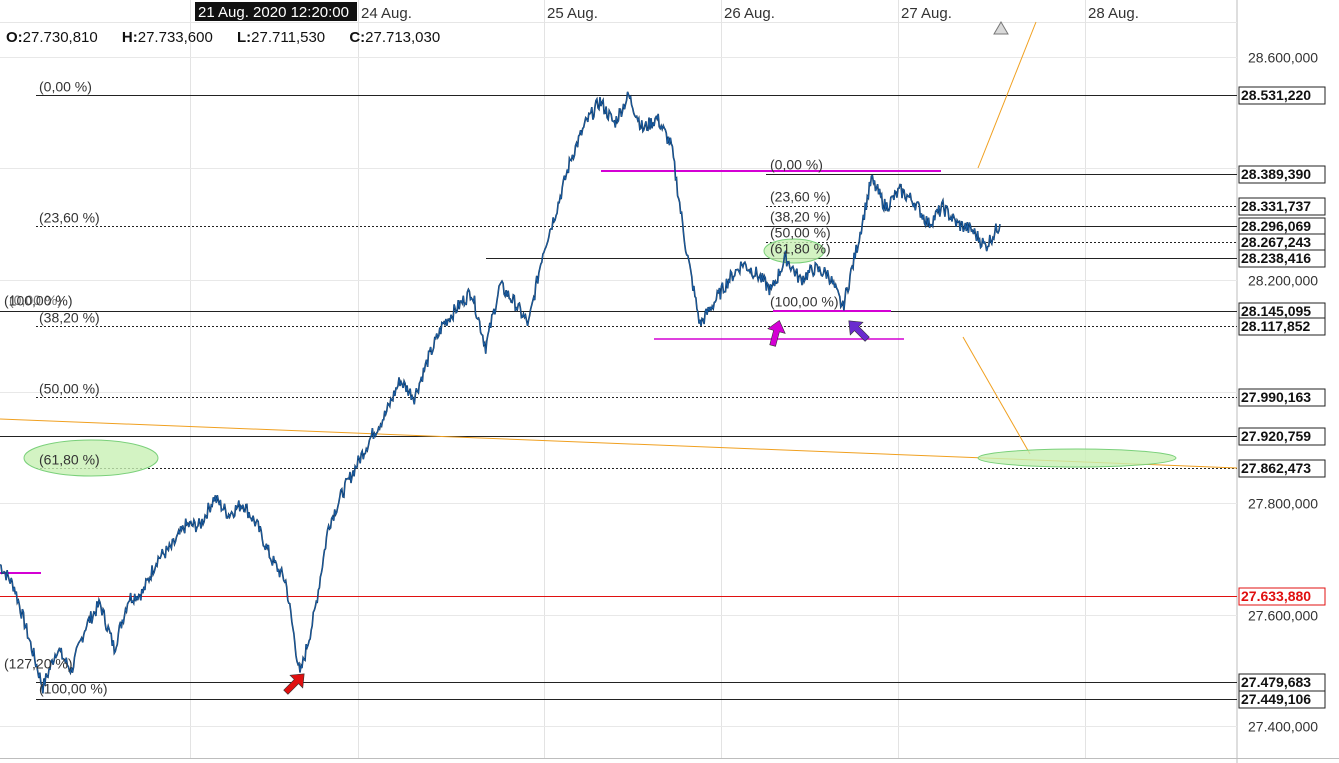  What do you see at coordinates (65, 87) in the screenshot?
I see `fib-level-label: (0,00 %)` at bounding box center [65, 87].